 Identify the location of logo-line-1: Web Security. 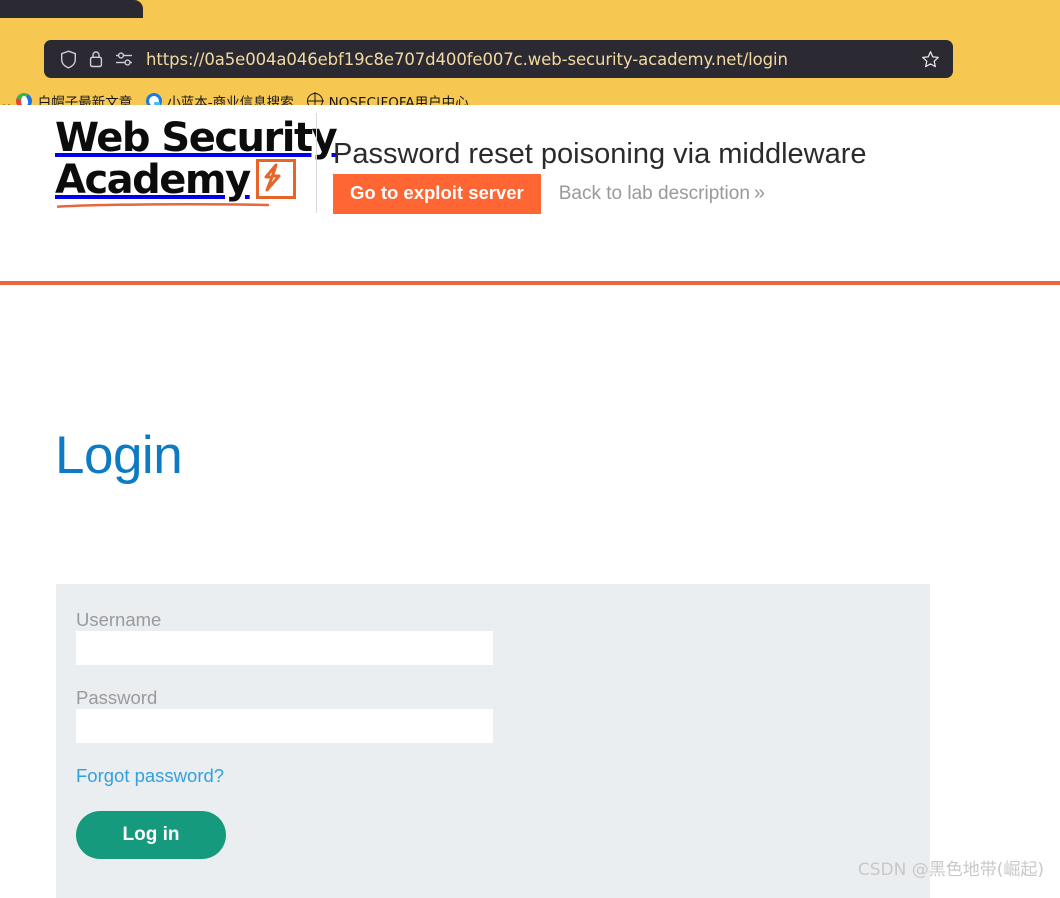
(196, 138).